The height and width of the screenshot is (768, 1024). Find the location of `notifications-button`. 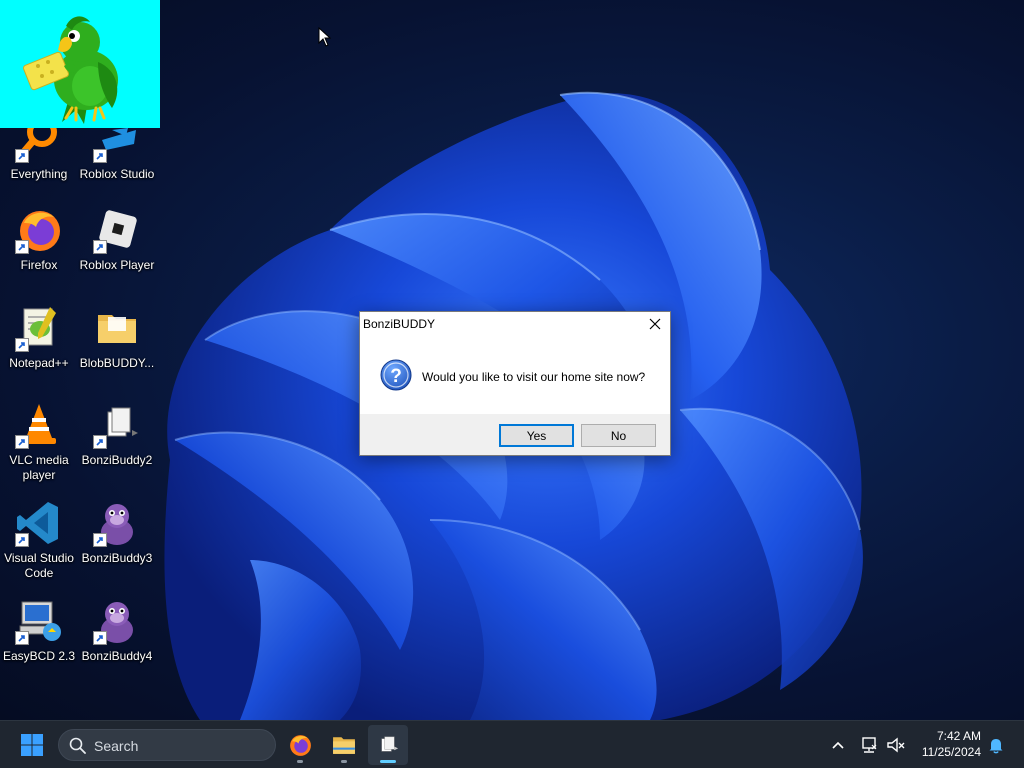

notifications-button is located at coordinates (996, 745).